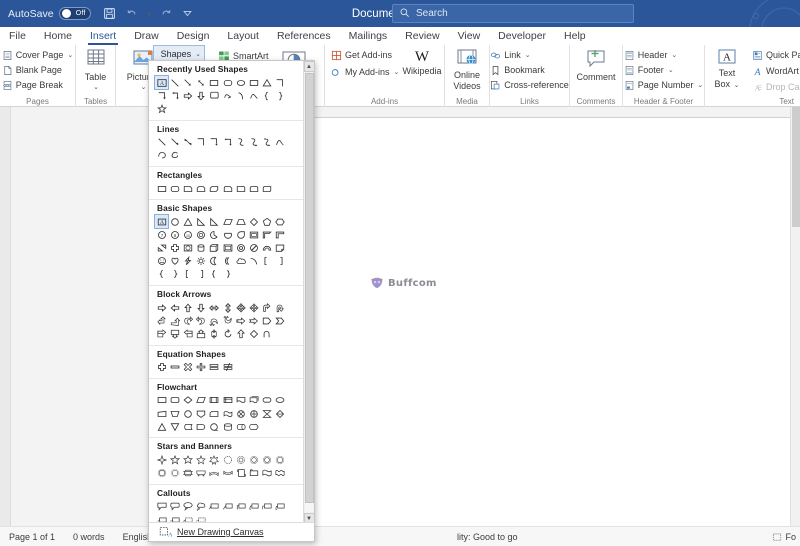 Image resolution: width=800 pixels, height=546 pixels. What do you see at coordinates (214, 142) in the screenshot?
I see `shape-connector-elbow-arrow` at bounding box center [214, 142].